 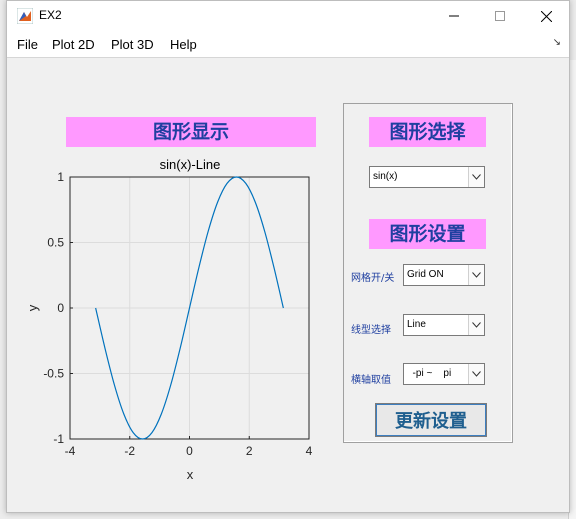 I want to click on close-icon, so click(x=546, y=16).